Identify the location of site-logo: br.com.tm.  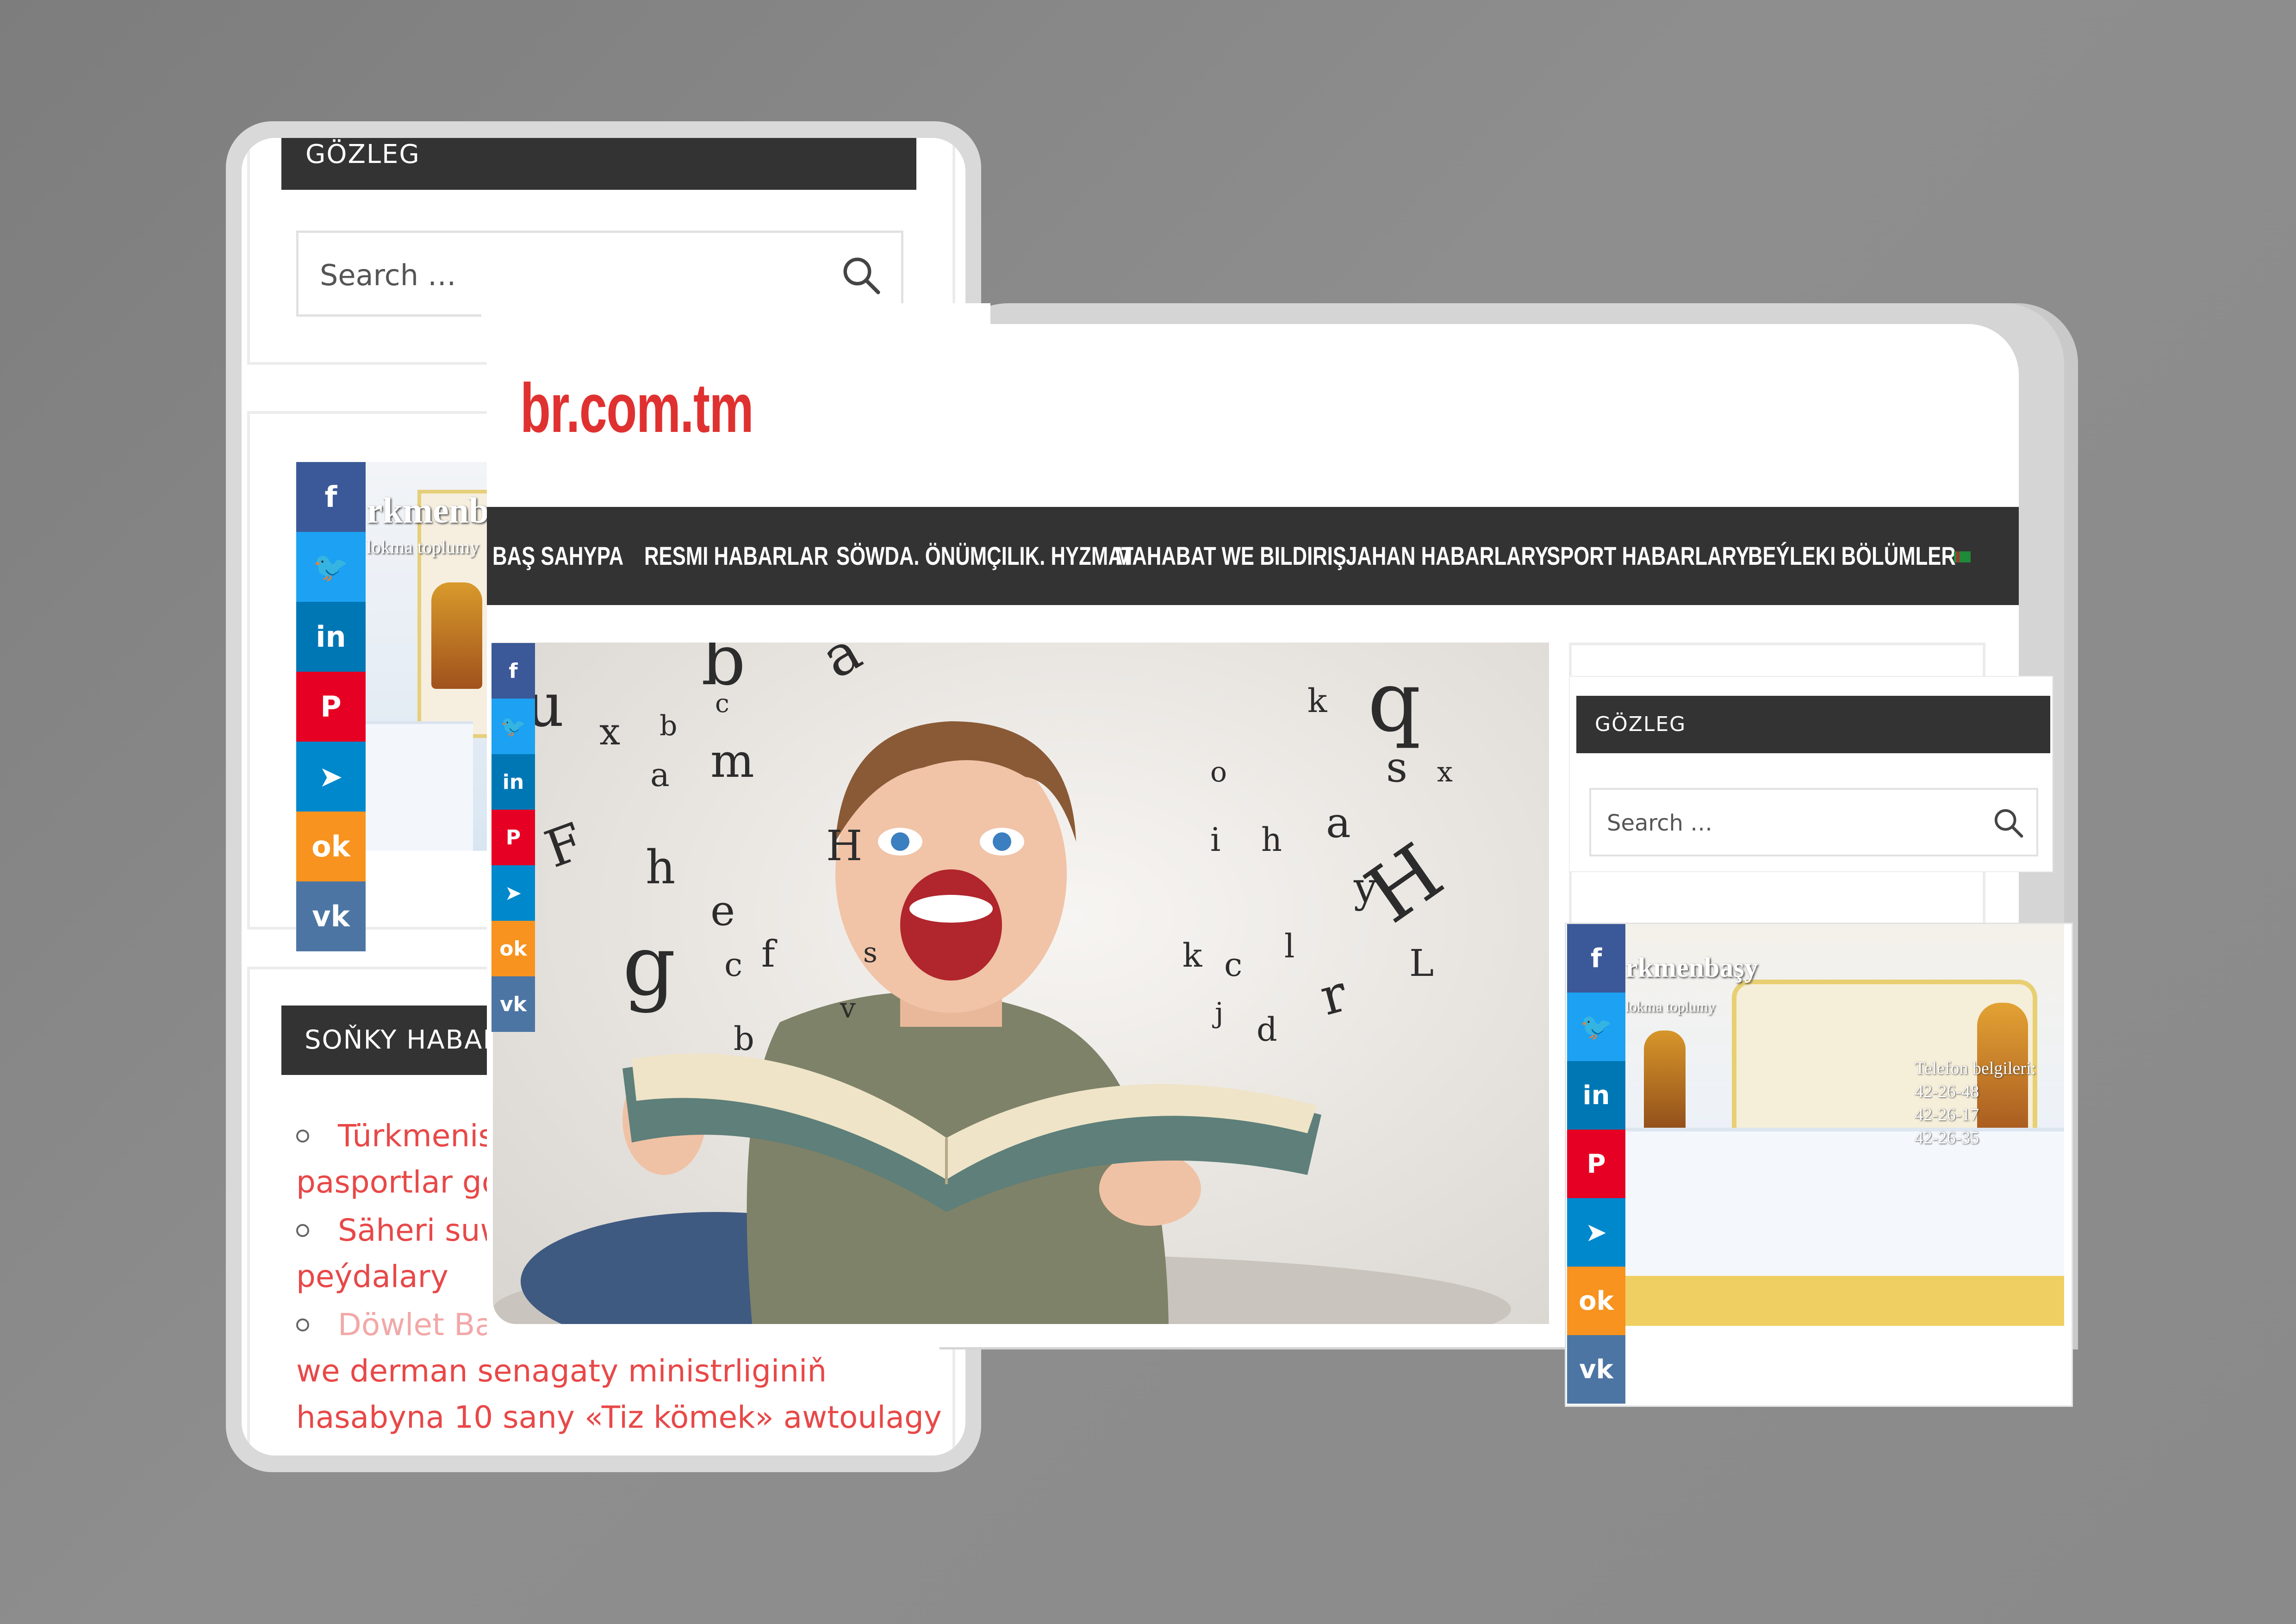
(637, 408).